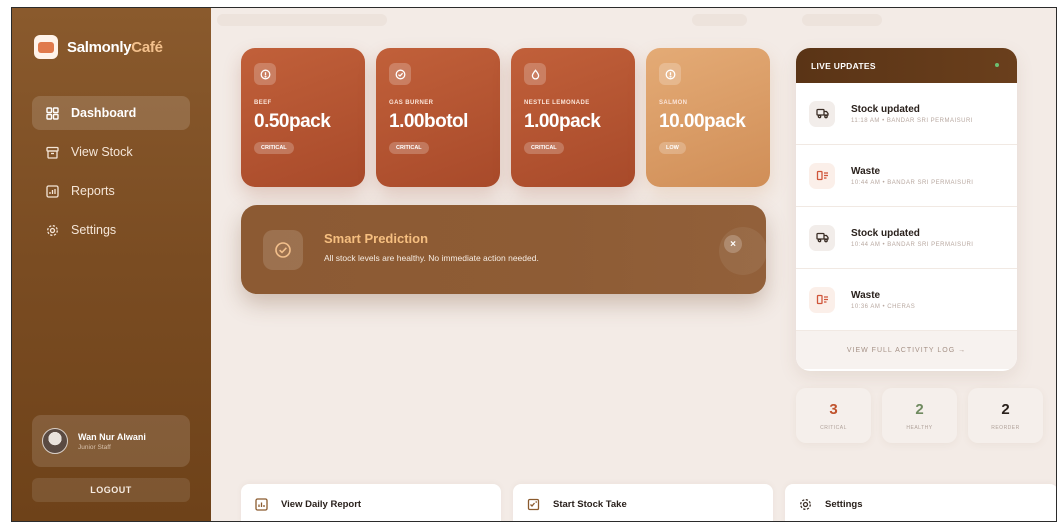 Image resolution: width=1061 pixels, height=522 pixels. Describe the element at coordinates (52, 191) in the screenshot. I see `chart-icon` at that location.